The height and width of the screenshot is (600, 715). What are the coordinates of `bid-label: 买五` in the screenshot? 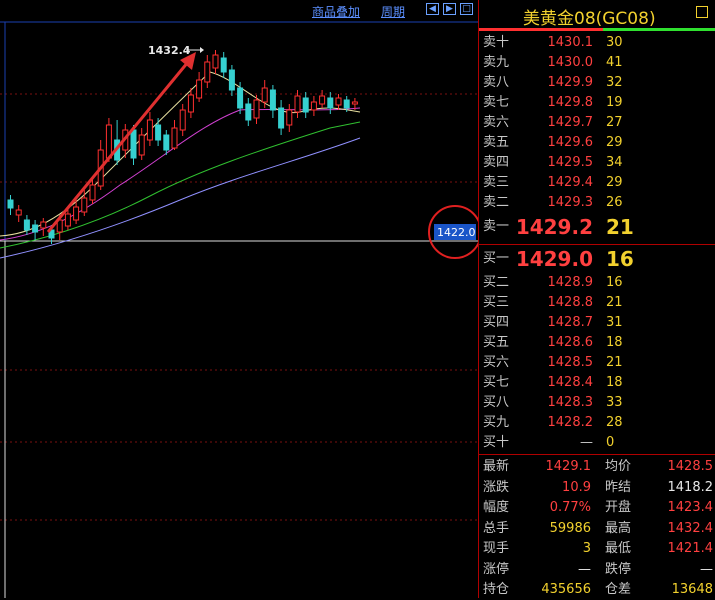 It's located at (496, 342).